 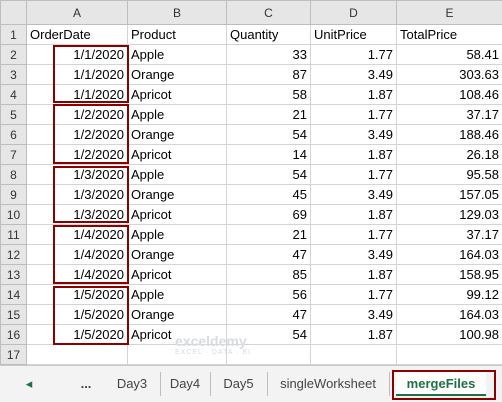 What do you see at coordinates (268, 274) in the screenshot?
I see `cell: 85` at bounding box center [268, 274].